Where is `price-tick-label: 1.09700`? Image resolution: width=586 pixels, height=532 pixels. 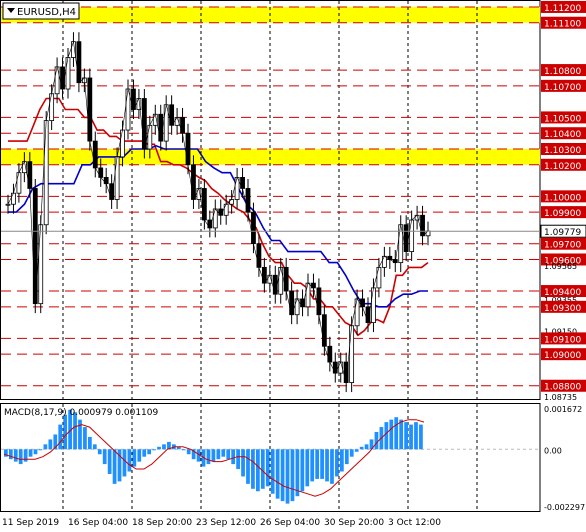
price-tick-label: 1.09700 is located at coordinates (562, 246).